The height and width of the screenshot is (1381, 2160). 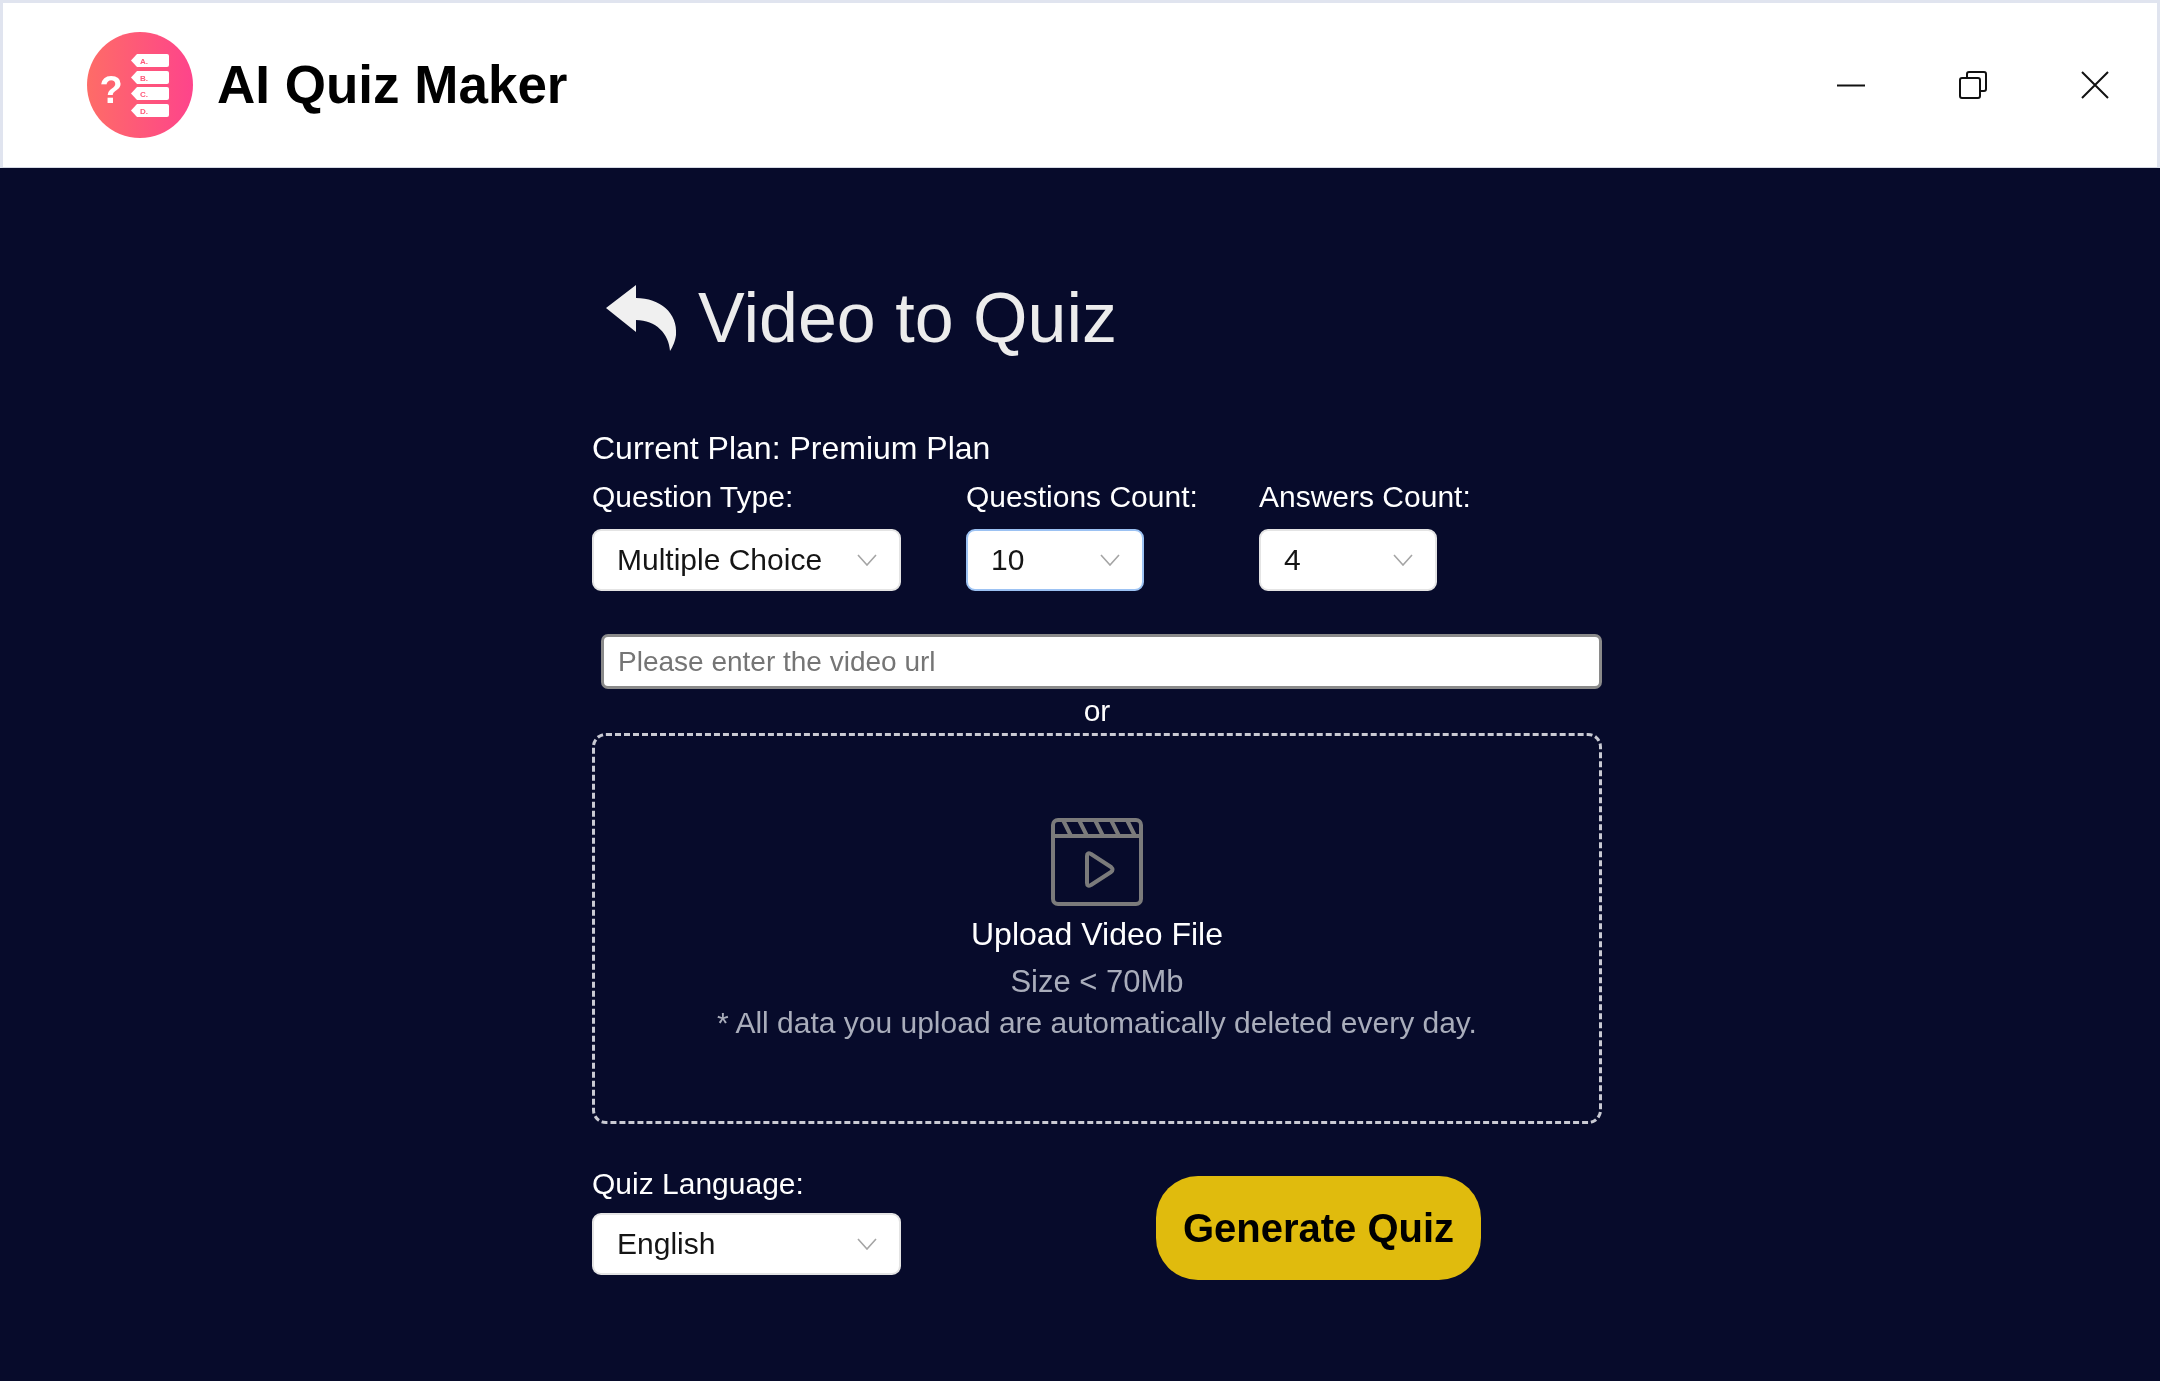 I want to click on app-title: AI Quiz Maker, so click(x=392, y=85).